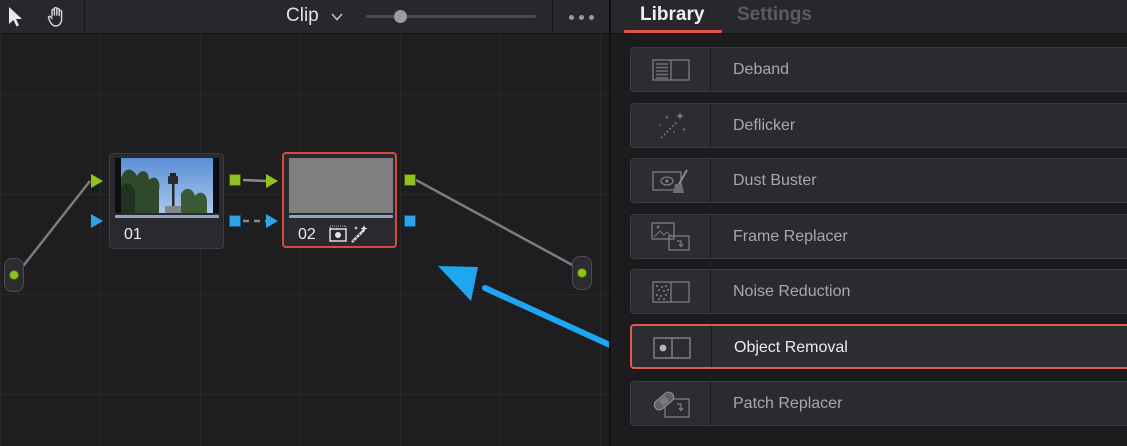 The height and width of the screenshot is (446, 1127). Describe the element at coordinates (878, 236) in the screenshot. I see `library-item-frame-replacer: Frame Replacer` at that location.